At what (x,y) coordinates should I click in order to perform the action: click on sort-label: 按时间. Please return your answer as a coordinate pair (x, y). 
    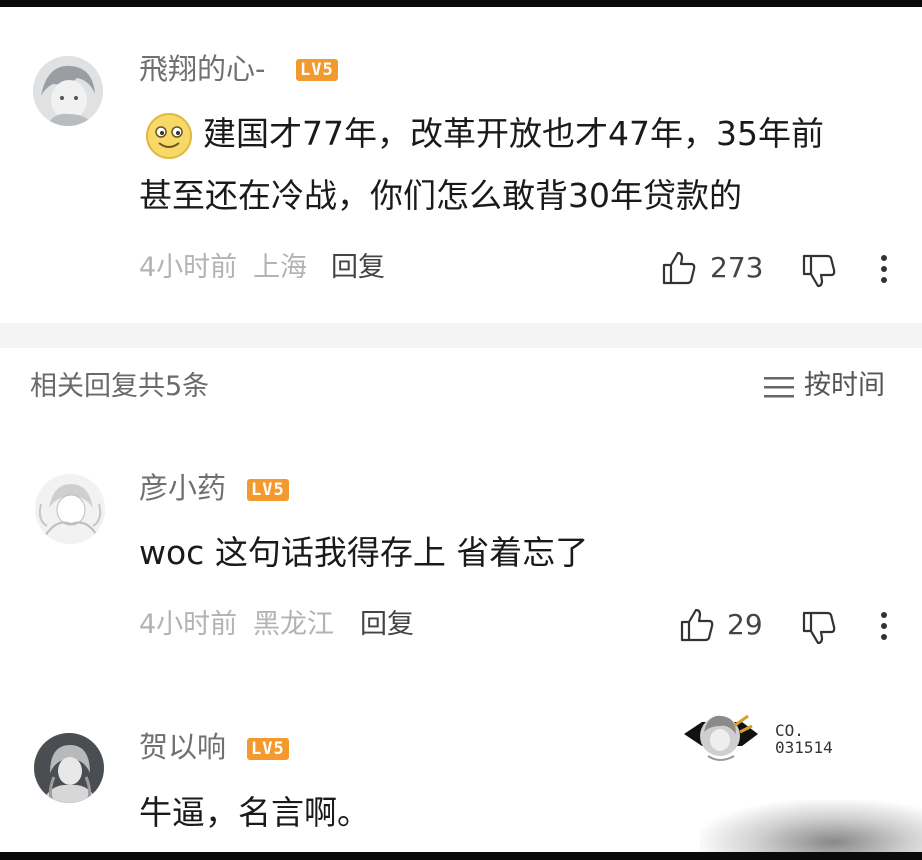
    Looking at the image, I should click on (844, 385).